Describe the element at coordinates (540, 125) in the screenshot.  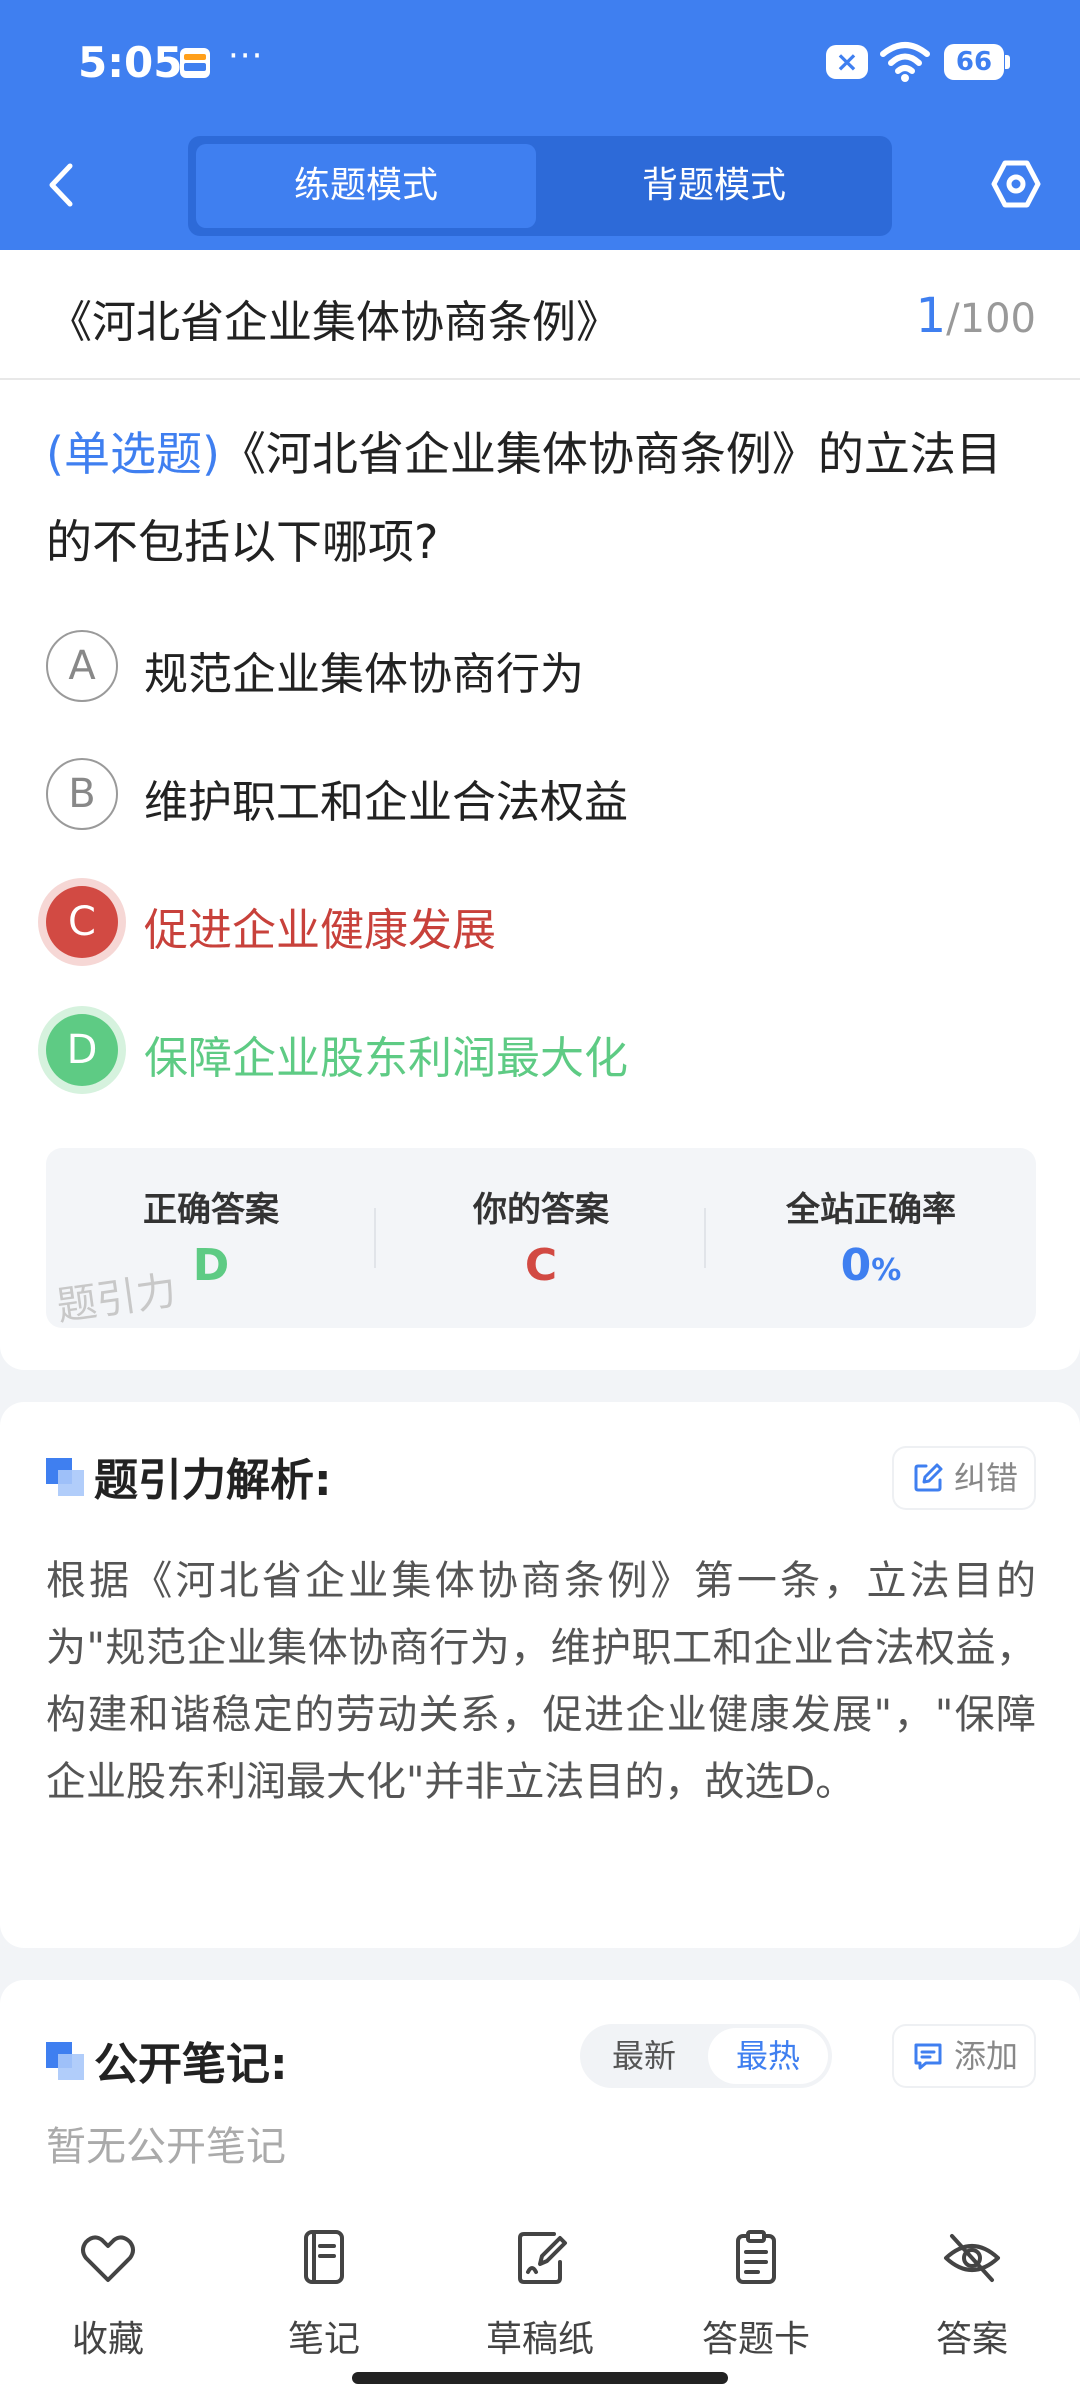
I see `top-header: 5:05 ··· × 66 练题模式 背题模式` at that location.